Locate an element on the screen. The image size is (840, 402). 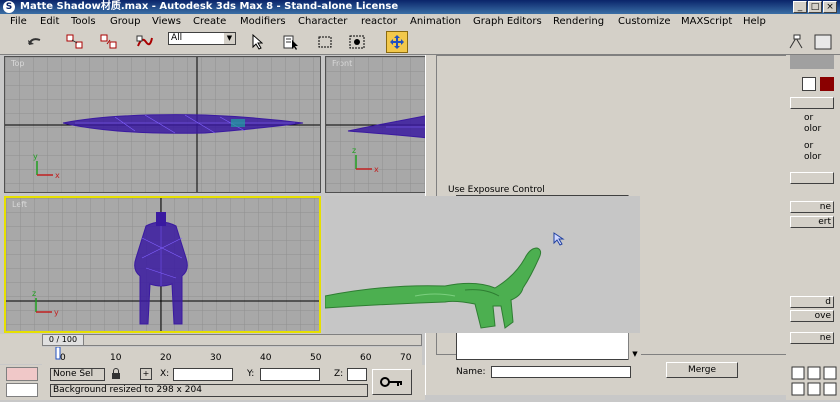
name-label: Name: is located at coordinates (471, 372).